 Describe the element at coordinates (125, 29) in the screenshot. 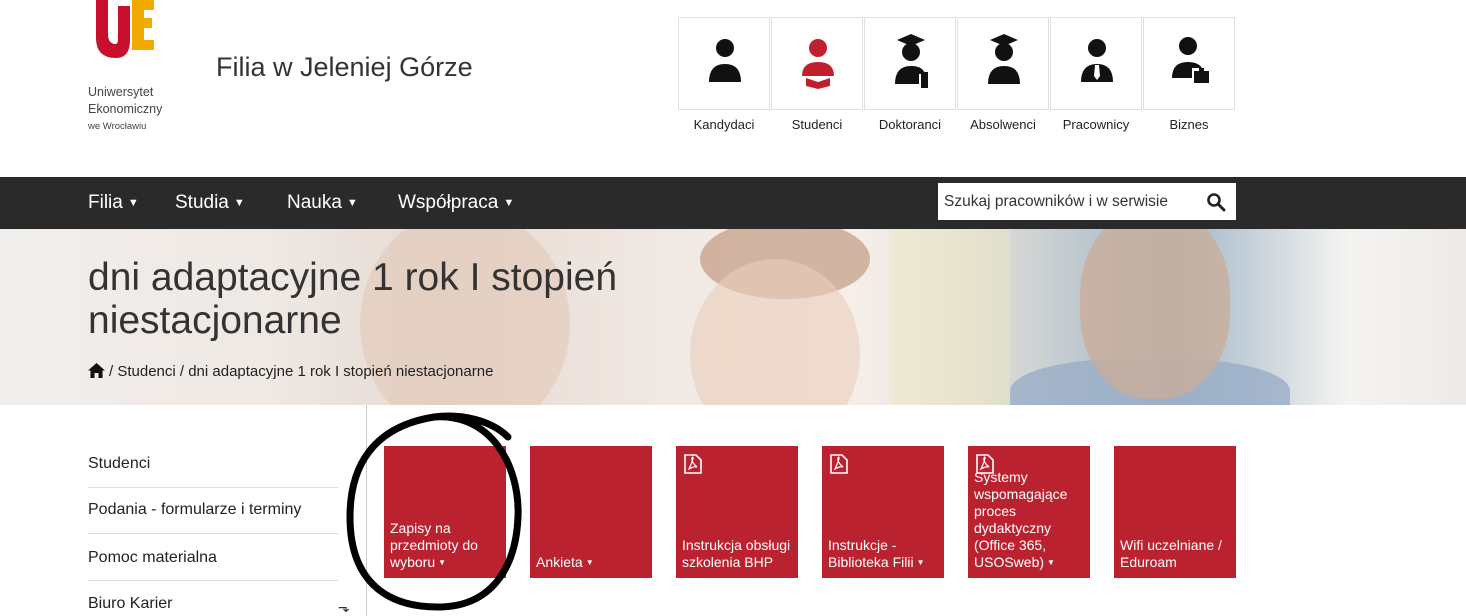

I see `ue-logo-icon` at that location.